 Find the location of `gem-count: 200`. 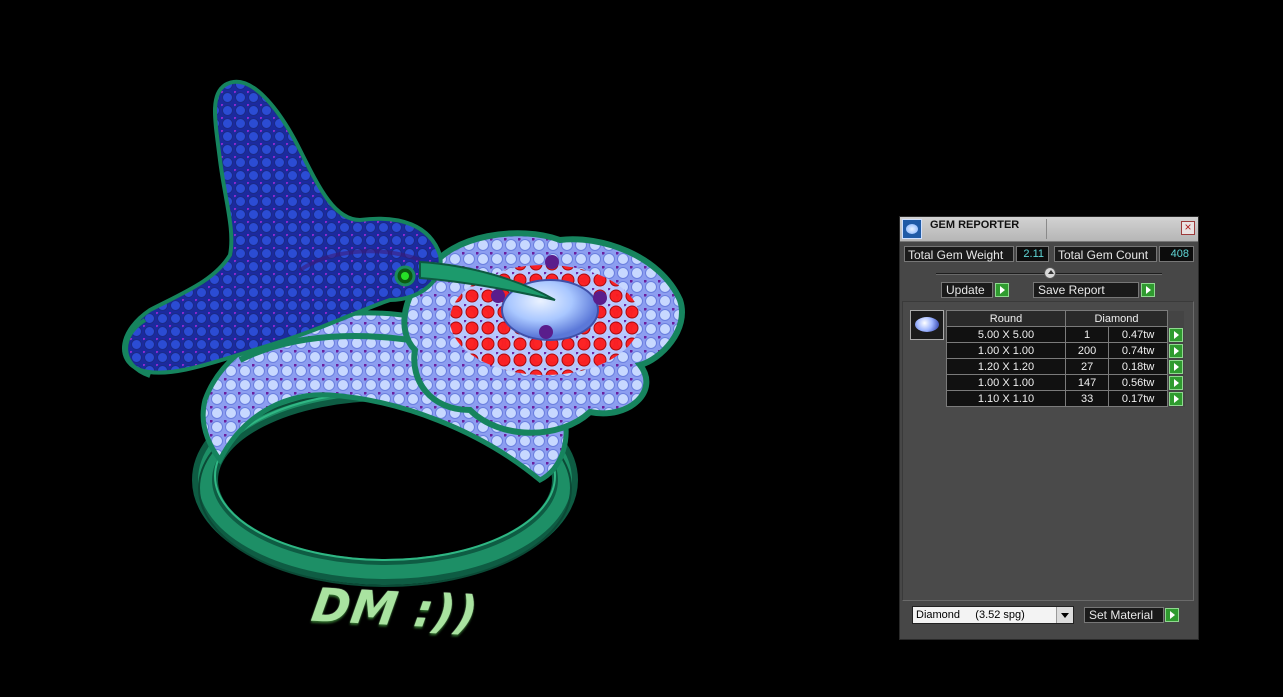

gem-count: 200 is located at coordinates (1087, 350).